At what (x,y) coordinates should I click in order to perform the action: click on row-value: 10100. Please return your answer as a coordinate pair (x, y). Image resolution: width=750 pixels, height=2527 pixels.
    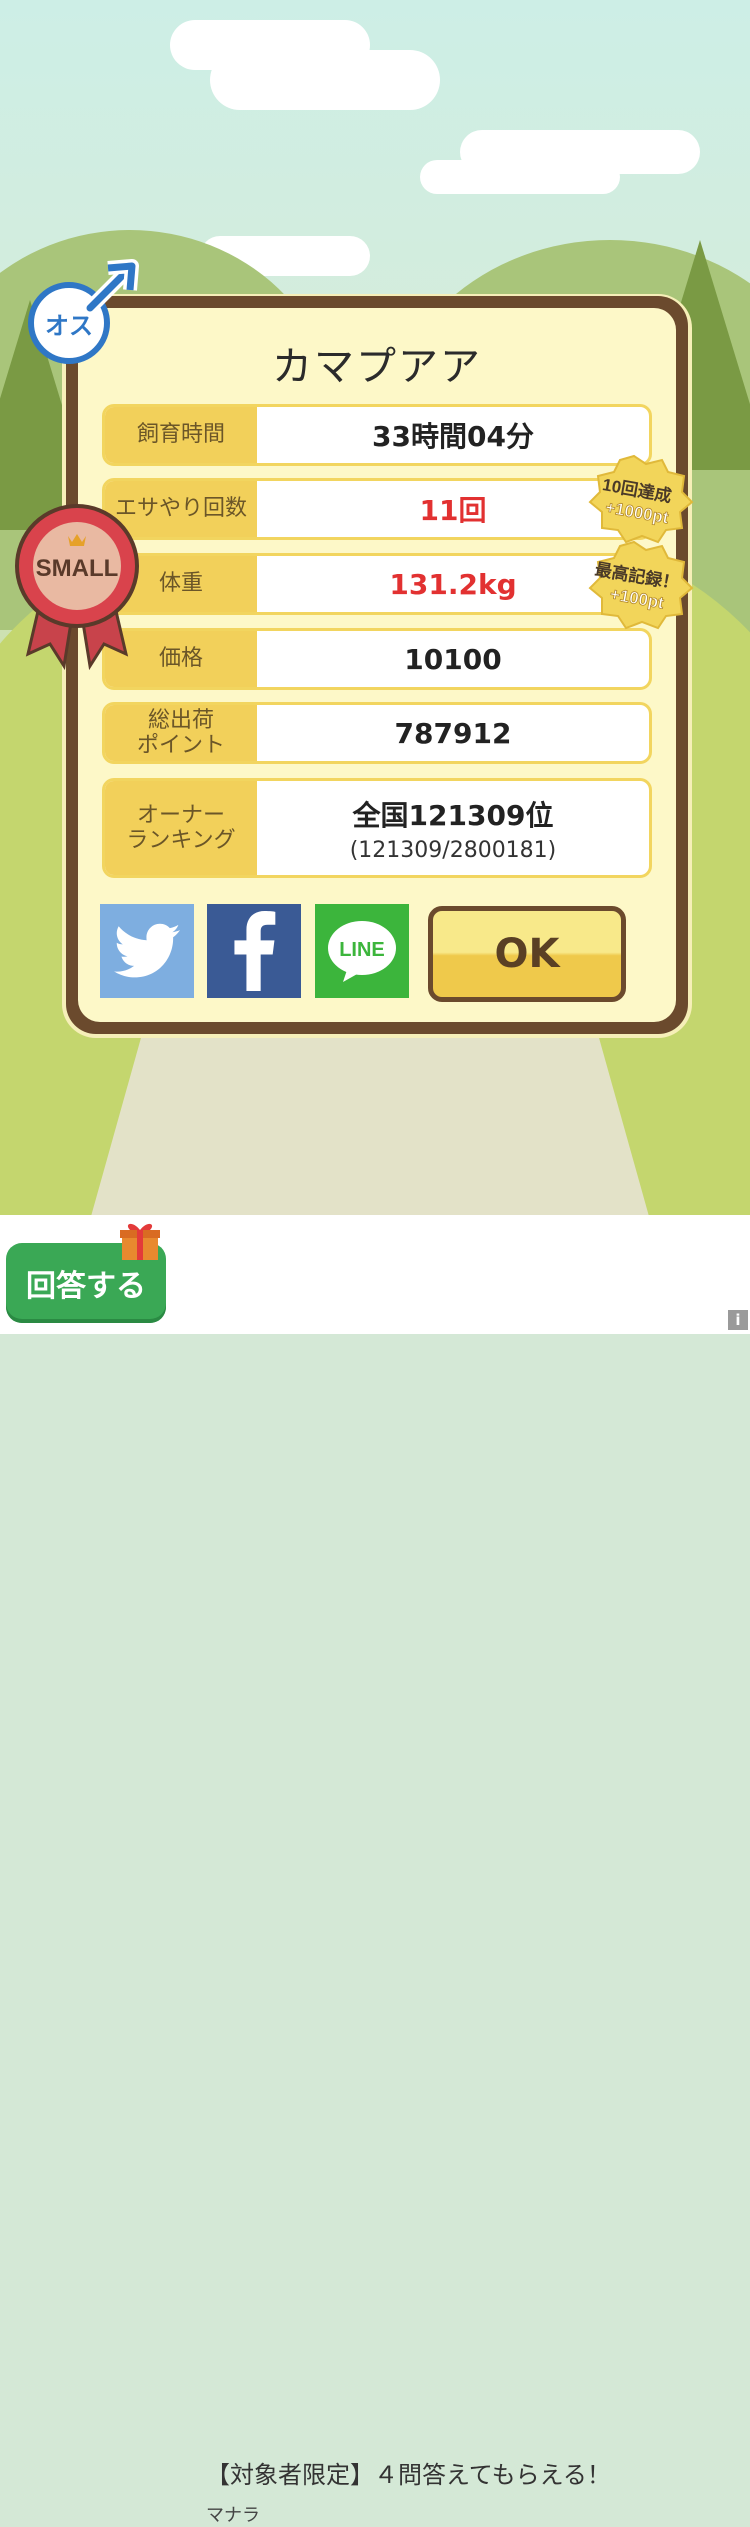
    Looking at the image, I should click on (453, 659).